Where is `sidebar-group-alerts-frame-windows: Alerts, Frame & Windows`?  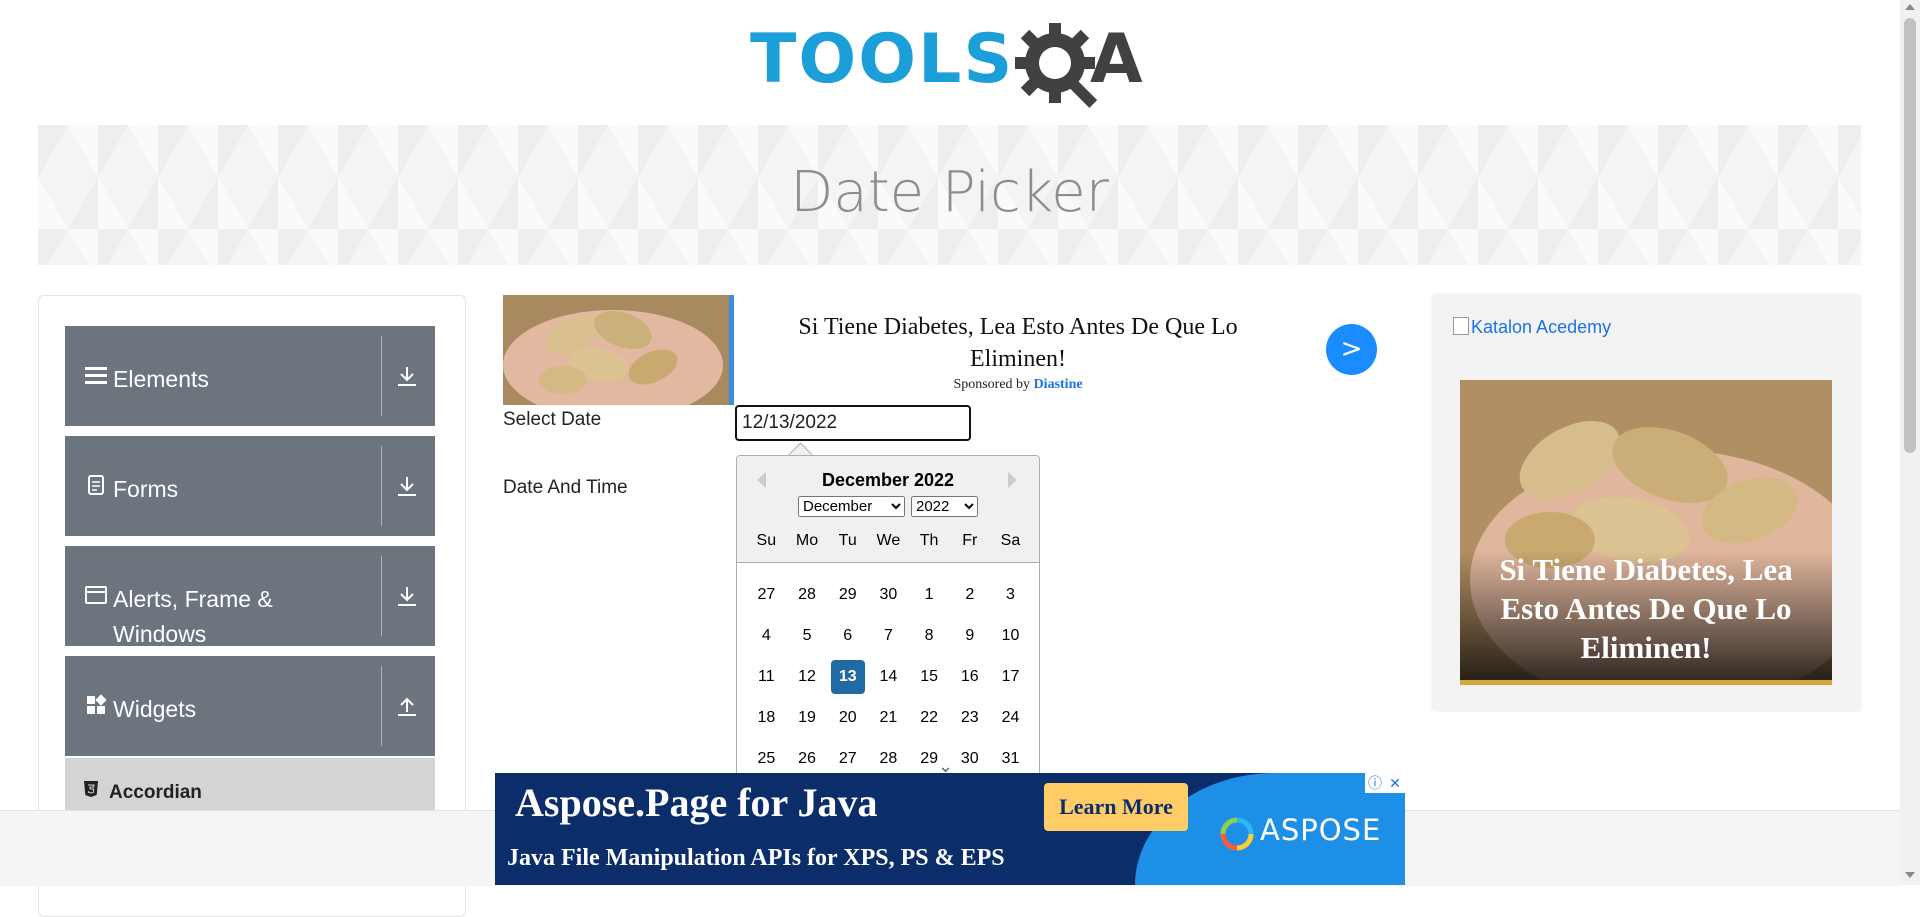 sidebar-group-alerts-frame-windows: Alerts, Frame & Windows is located at coordinates (250, 596).